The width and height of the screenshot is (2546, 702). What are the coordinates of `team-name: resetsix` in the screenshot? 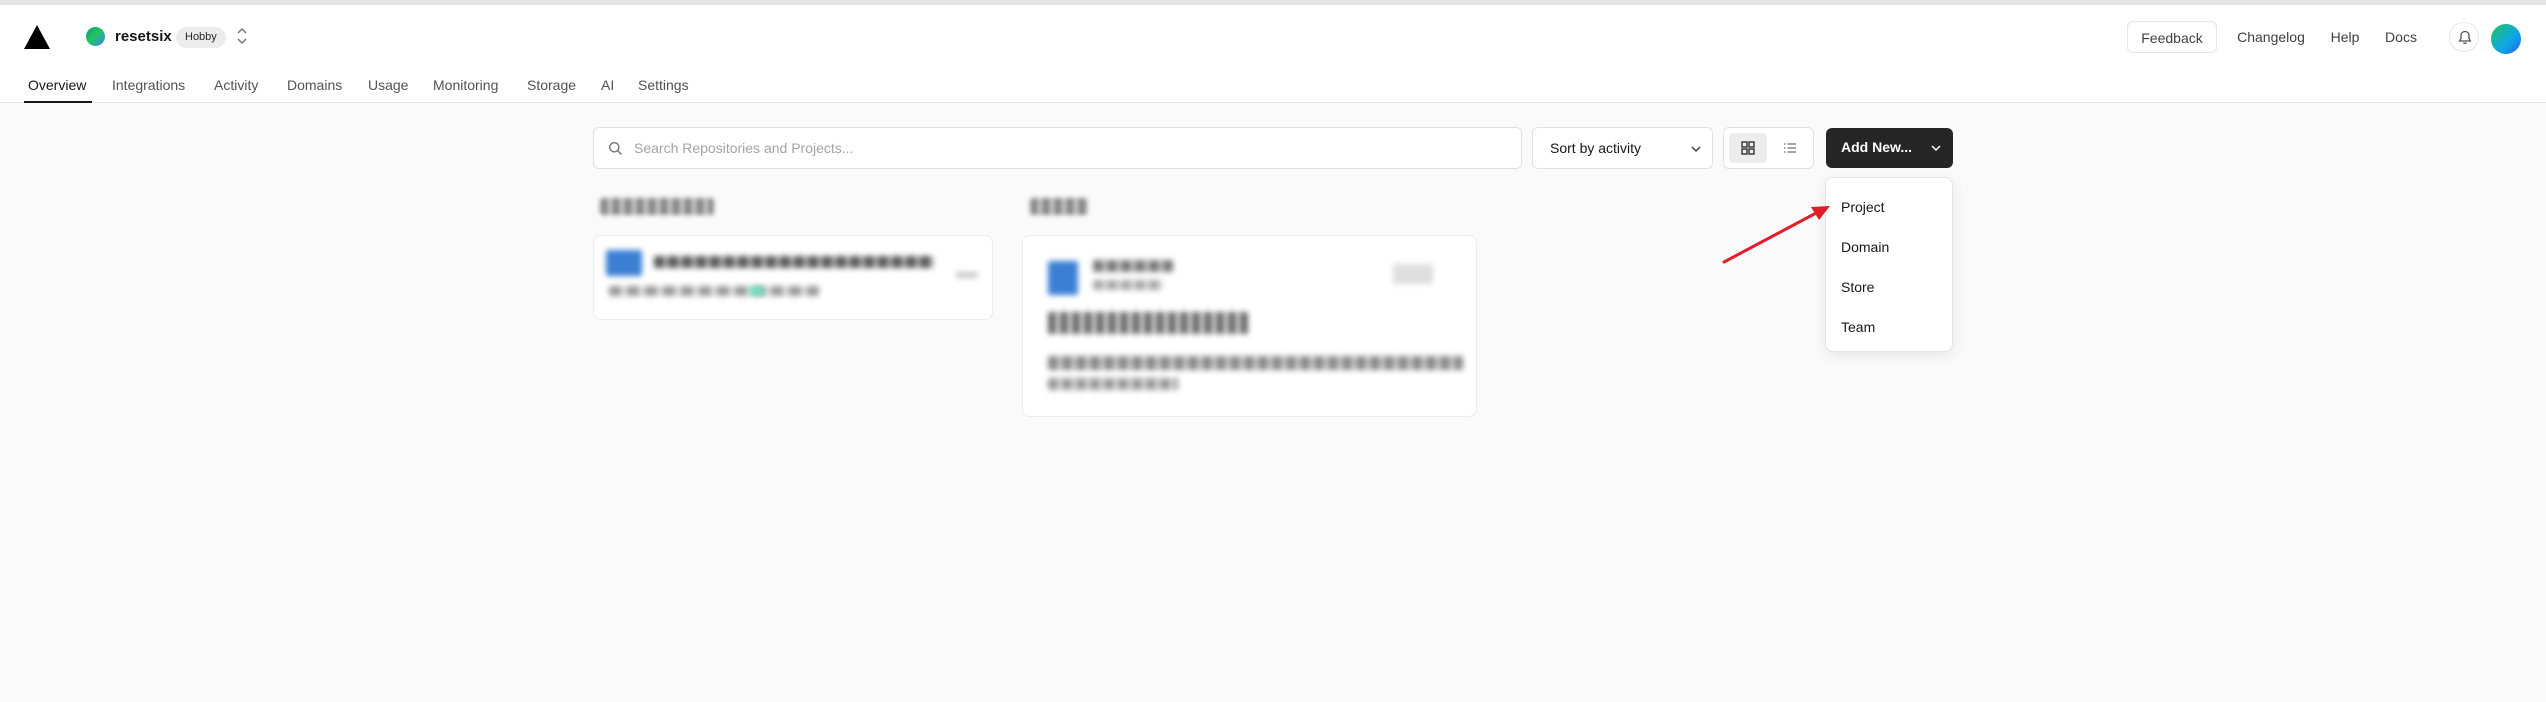 It's located at (143, 36).